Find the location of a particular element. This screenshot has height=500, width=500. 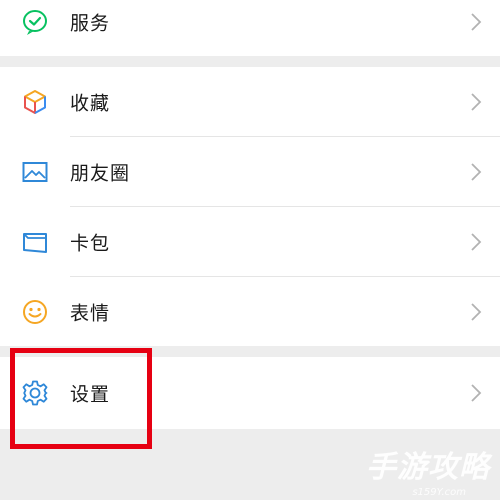

menu-item-favorites: 收藏 is located at coordinates (250, 102).